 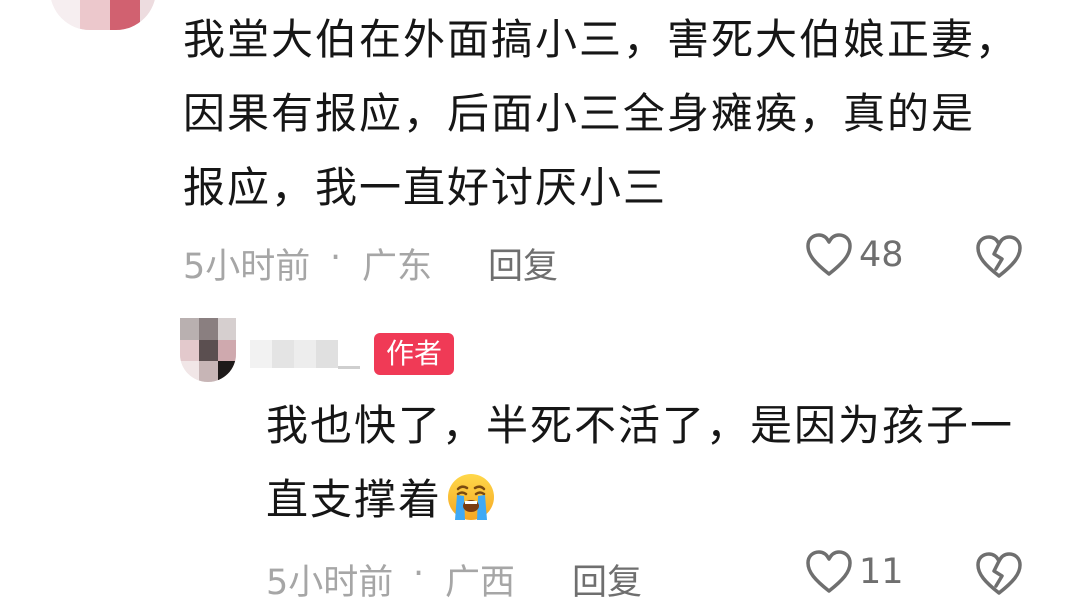 What do you see at coordinates (397, 267) in the screenshot?
I see `comment-location: 广东` at bounding box center [397, 267].